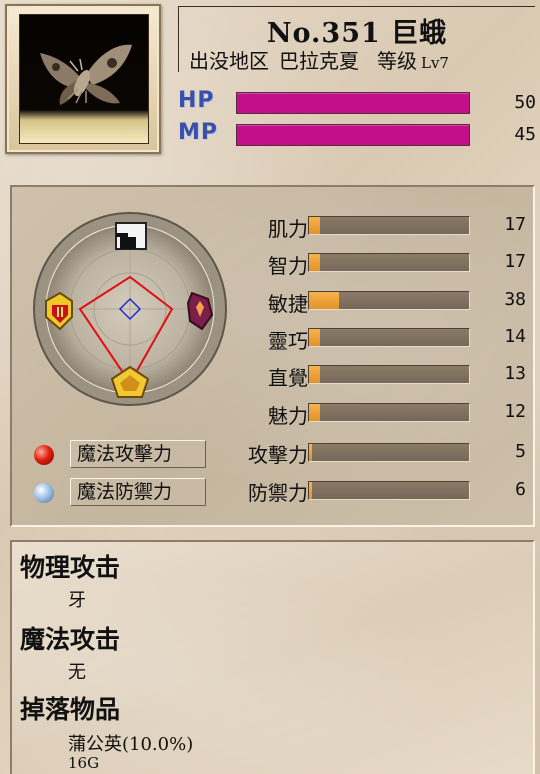 The image size is (540, 774). What do you see at coordinates (525, 102) in the screenshot?
I see `hp-value: 50` at bounding box center [525, 102].